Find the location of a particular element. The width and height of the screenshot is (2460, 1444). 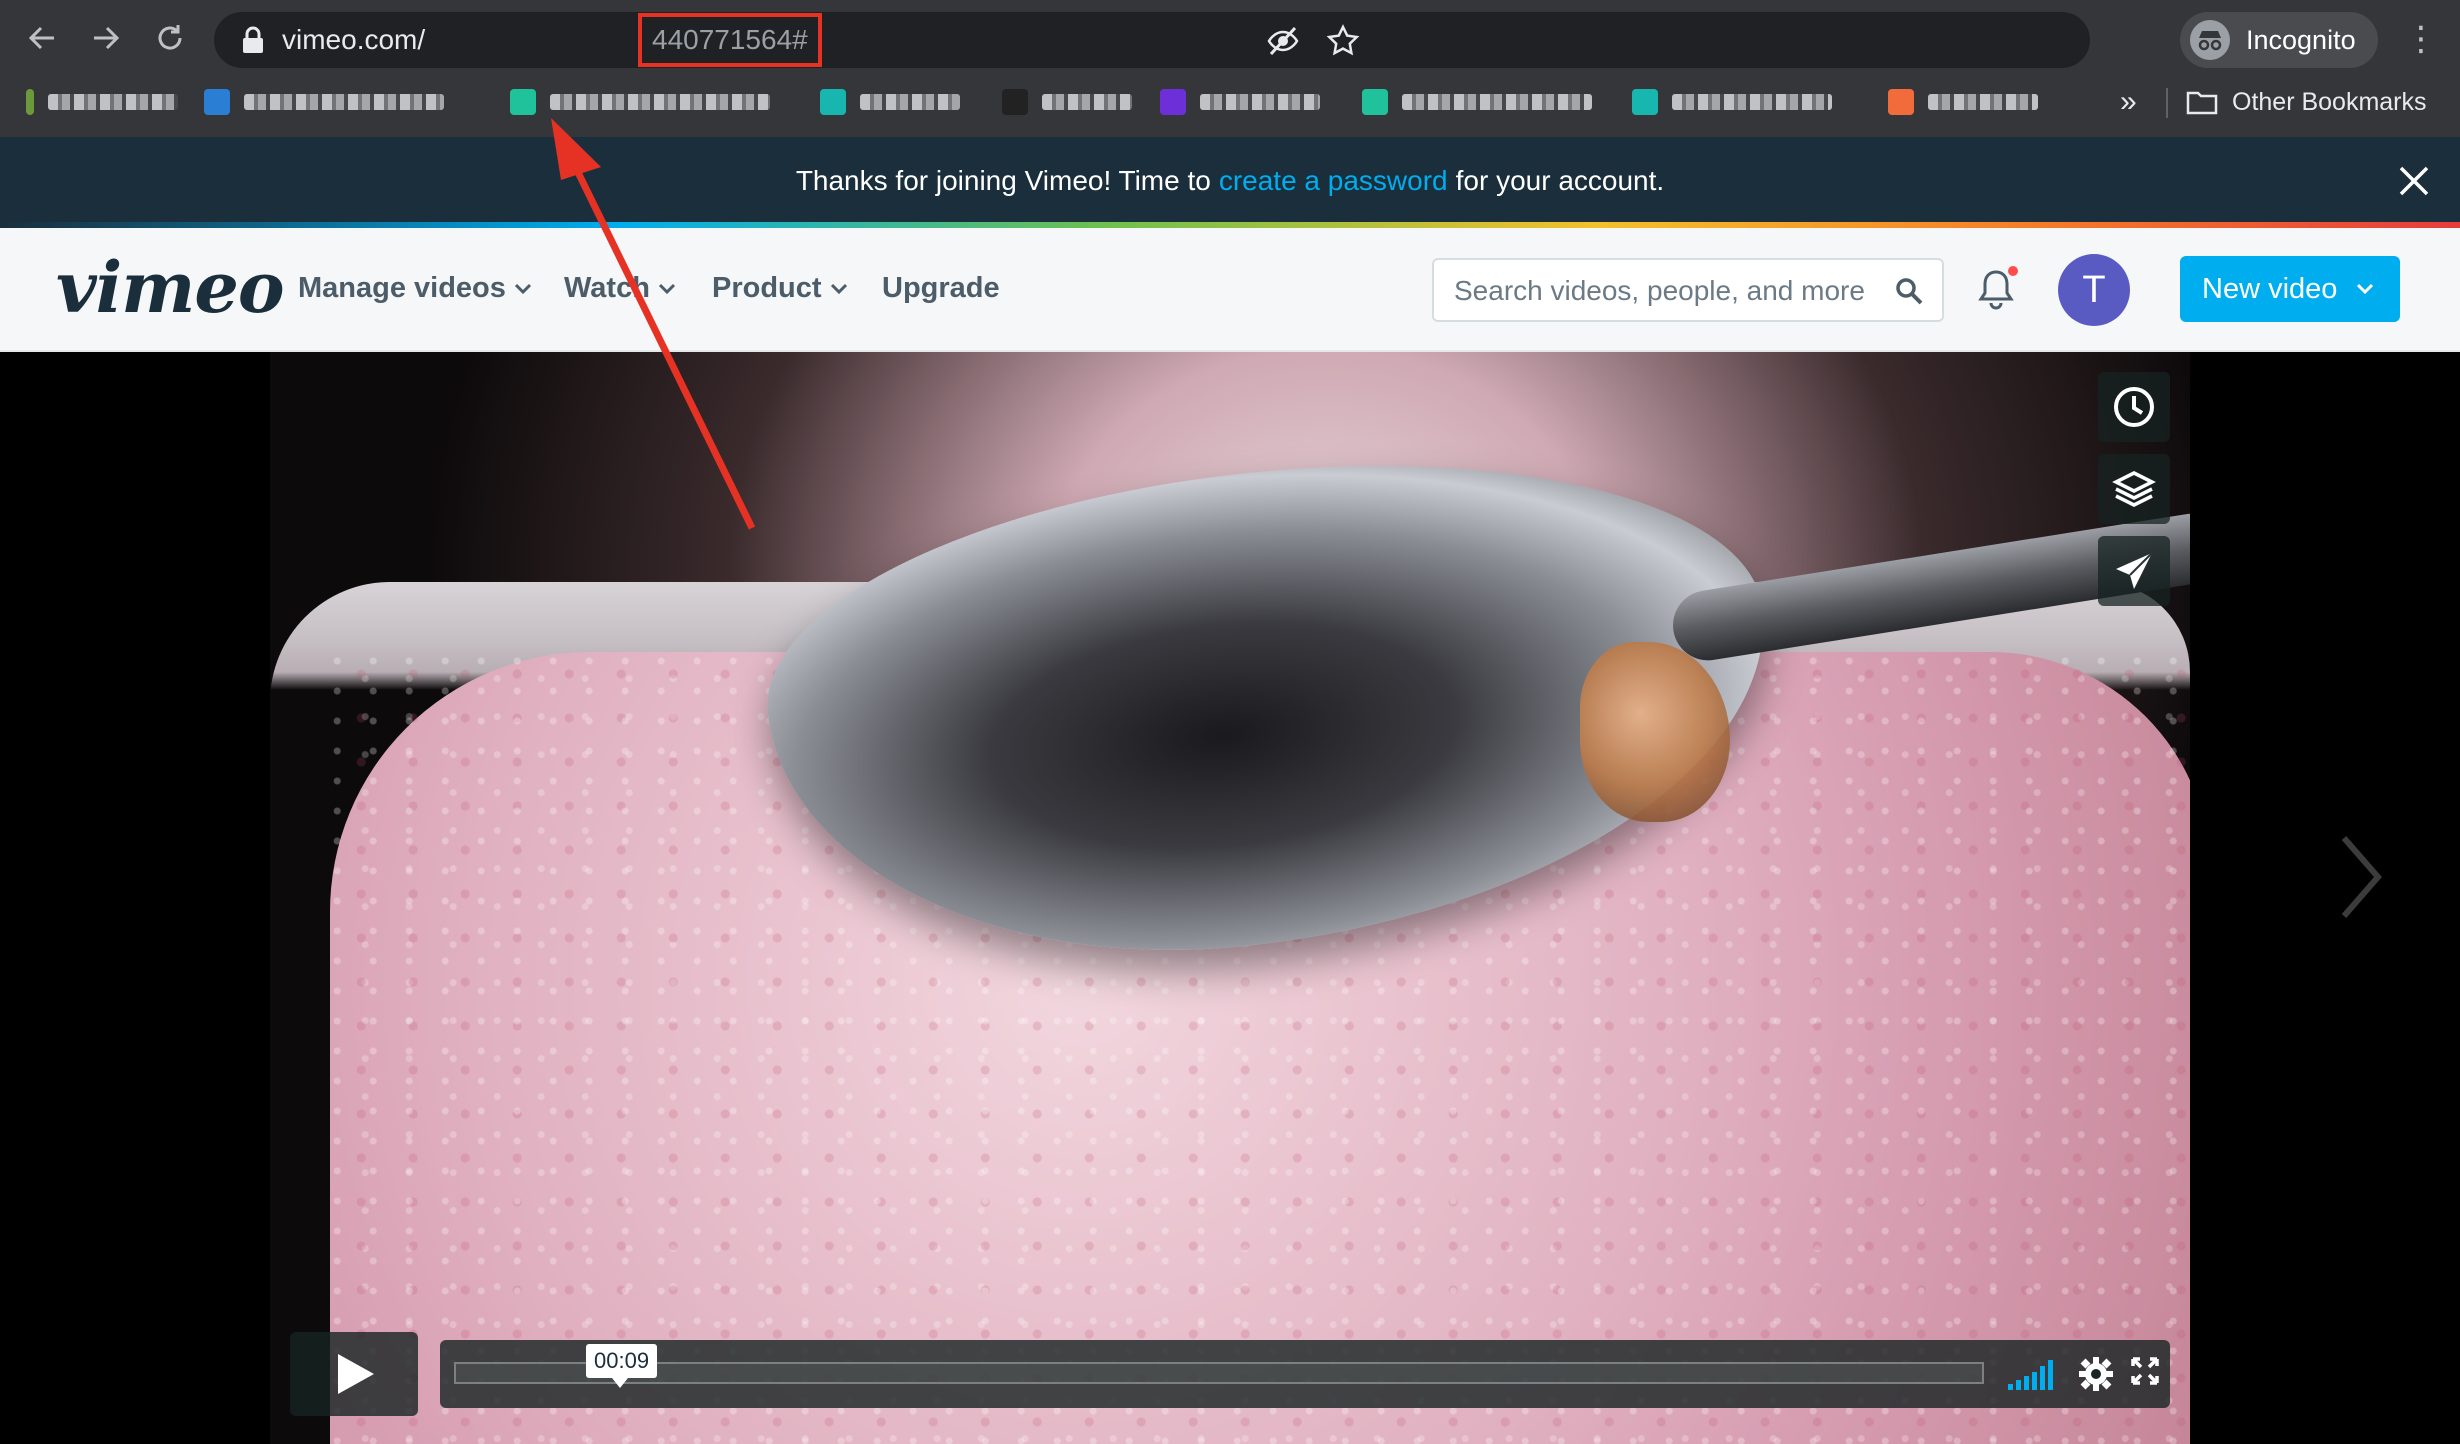

nav-label: Upgrade is located at coordinates (941, 288).